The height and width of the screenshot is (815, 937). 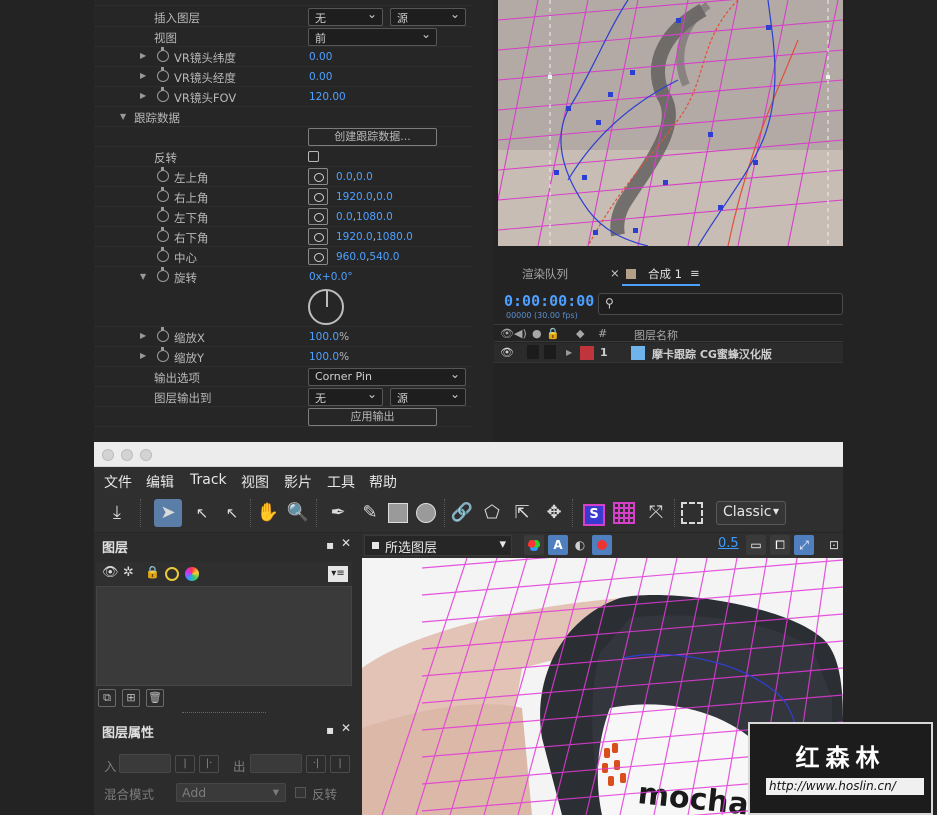 What do you see at coordinates (615, 273) in the screenshot?
I see `close-tab-icon: ×` at bounding box center [615, 273].